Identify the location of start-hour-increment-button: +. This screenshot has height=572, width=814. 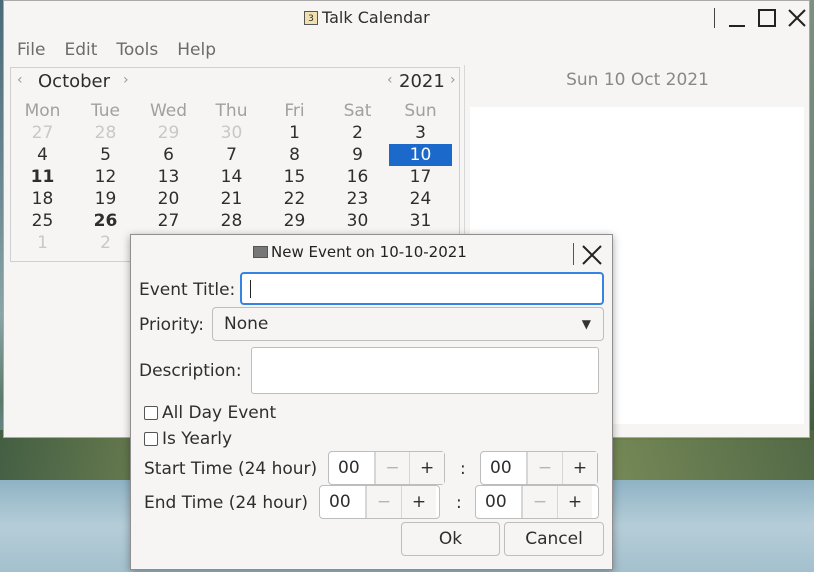
(426, 468).